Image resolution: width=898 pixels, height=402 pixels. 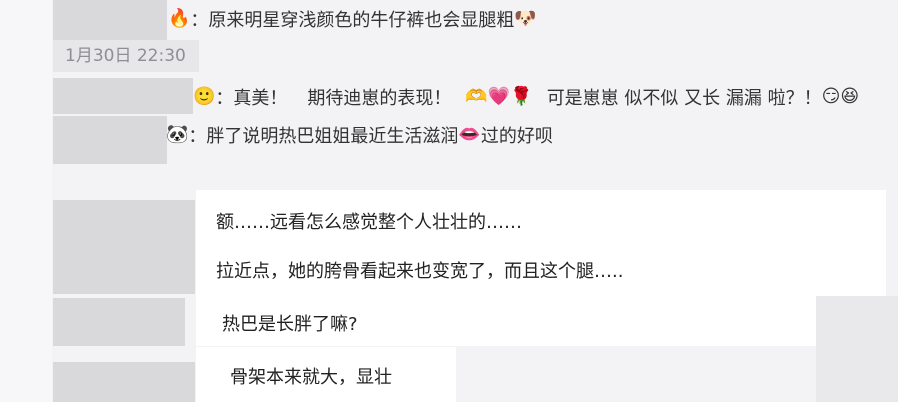 What do you see at coordinates (469, 134) in the screenshot?
I see `lips-icon: 👄` at bounding box center [469, 134].